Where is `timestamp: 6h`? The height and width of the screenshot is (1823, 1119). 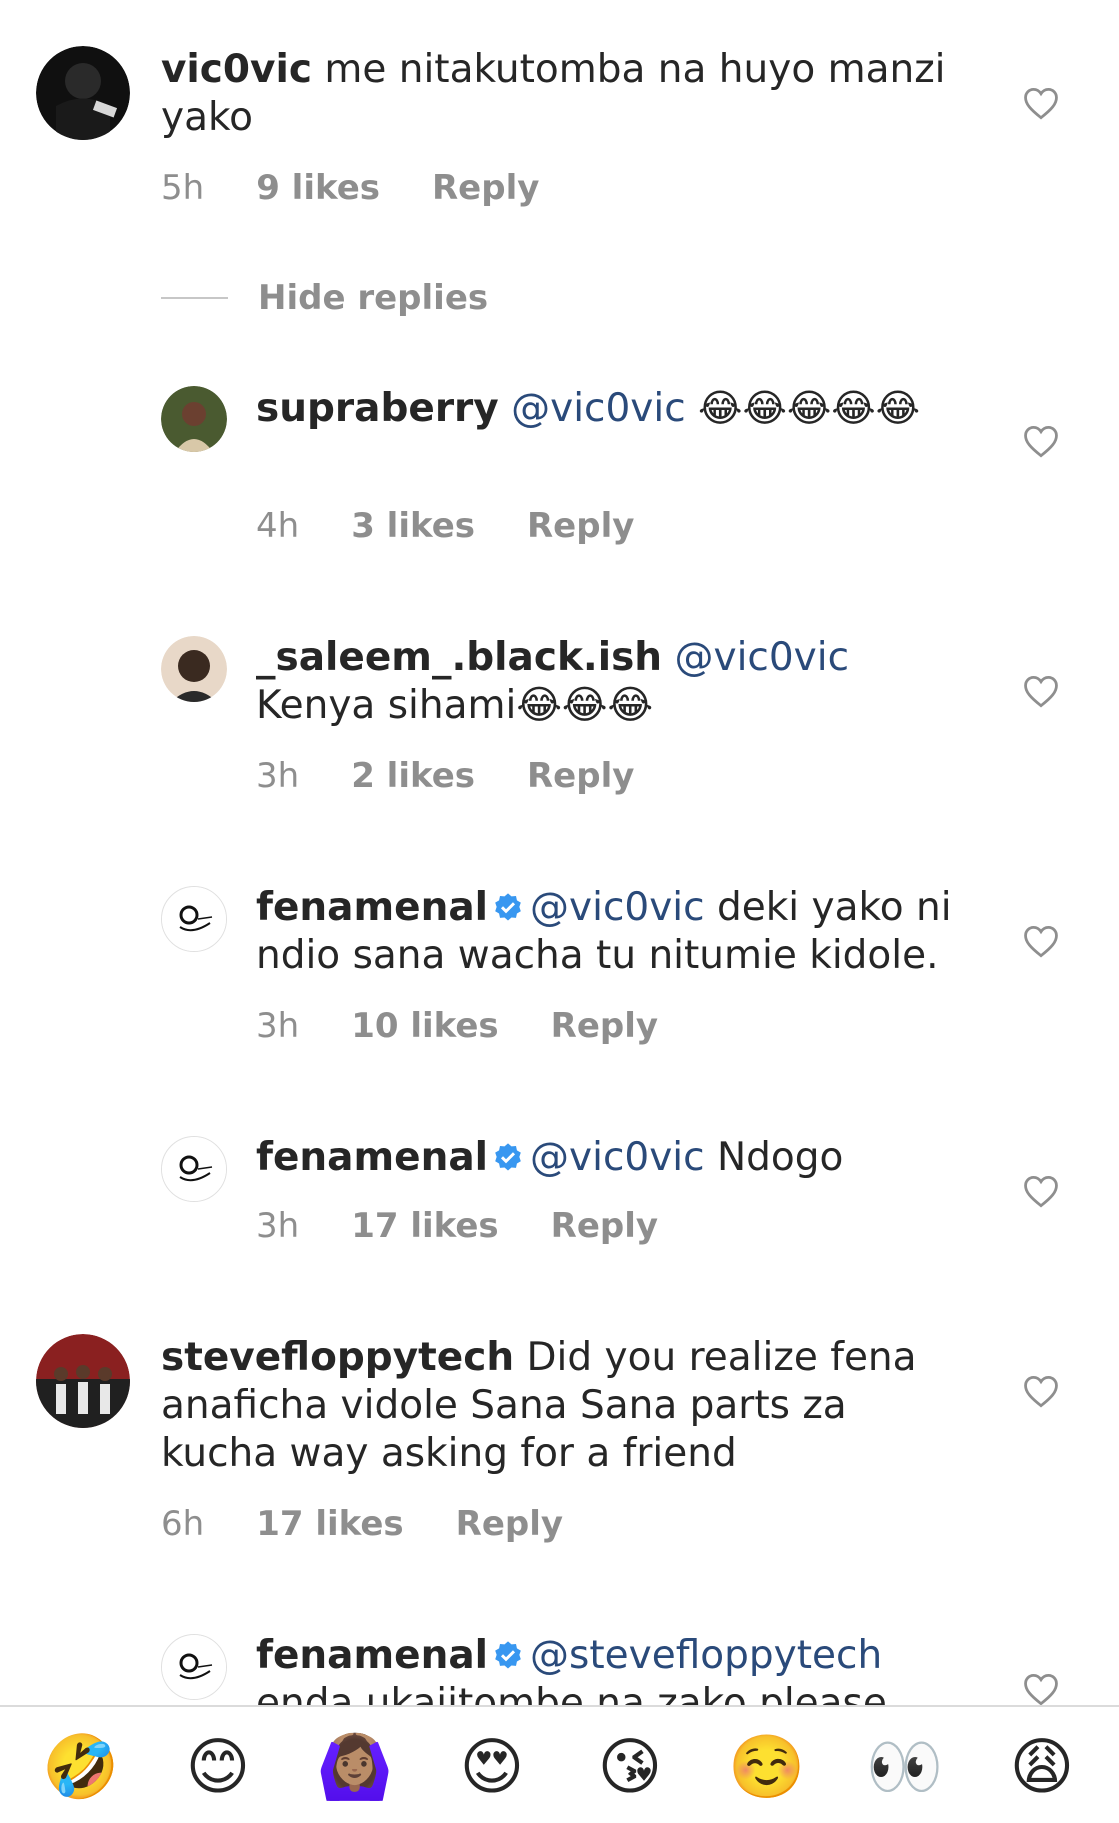 timestamp: 6h is located at coordinates (183, 1524).